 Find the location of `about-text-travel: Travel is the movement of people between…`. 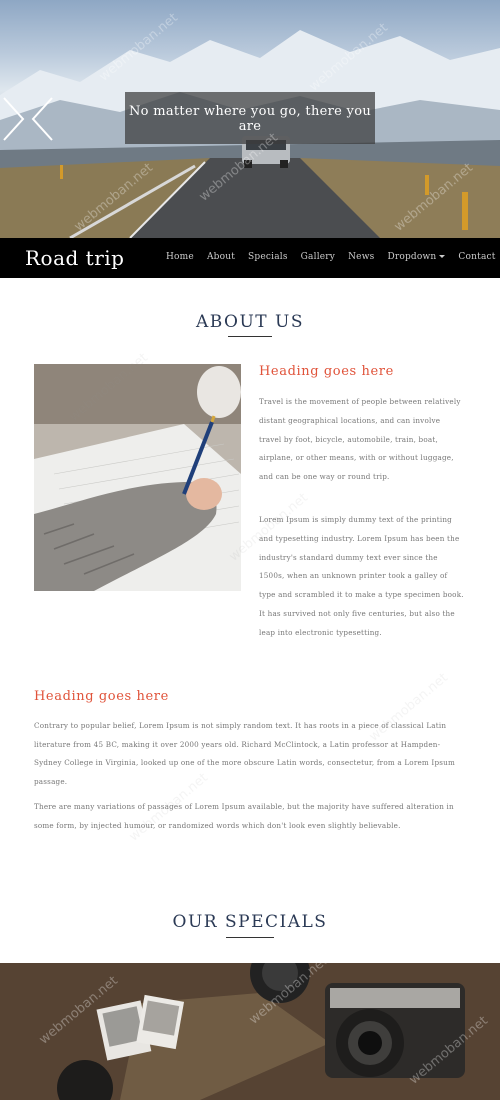

about-text-travel: Travel is the movement of people between… is located at coordinates (360, 439).